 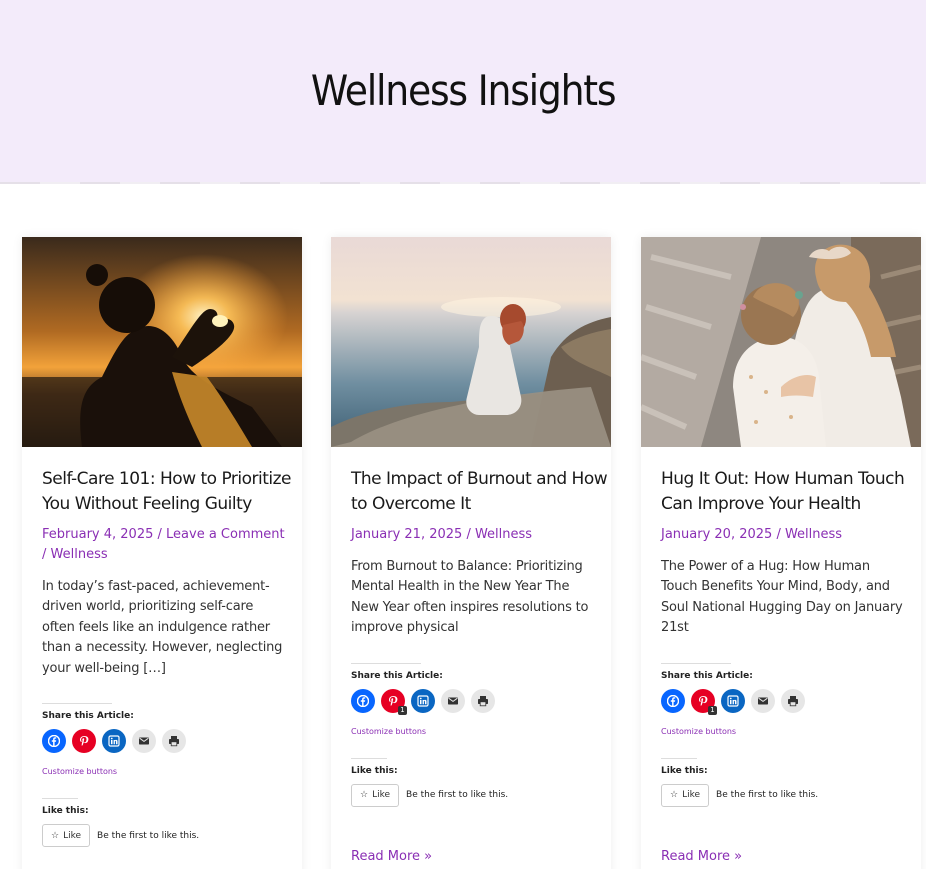 I want to click on post-date: January 21, 2025, so click(x=406, y=534).